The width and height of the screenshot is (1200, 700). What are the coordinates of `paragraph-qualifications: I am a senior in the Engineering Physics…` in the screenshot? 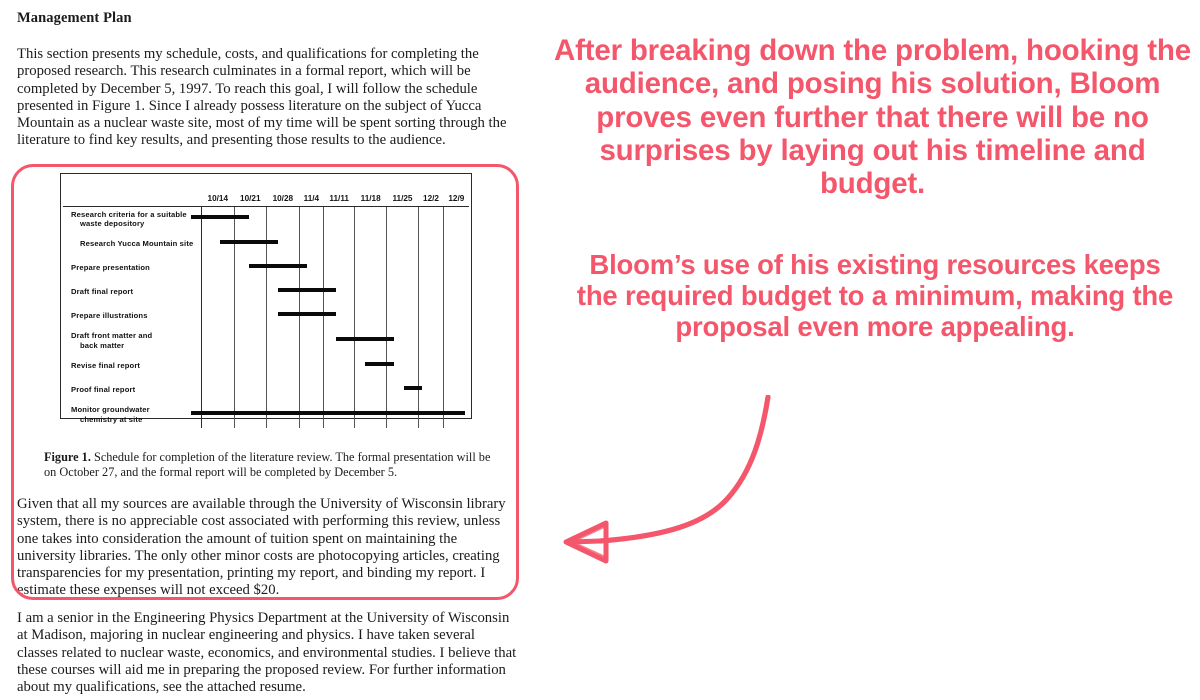 It's located at (267, 653).